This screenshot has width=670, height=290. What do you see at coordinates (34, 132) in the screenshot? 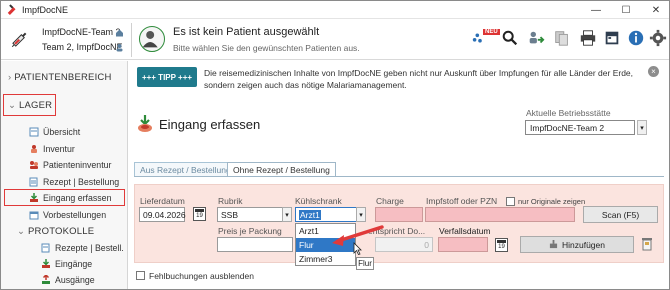
I see `overview-icon` at bounding box center [34, 132].